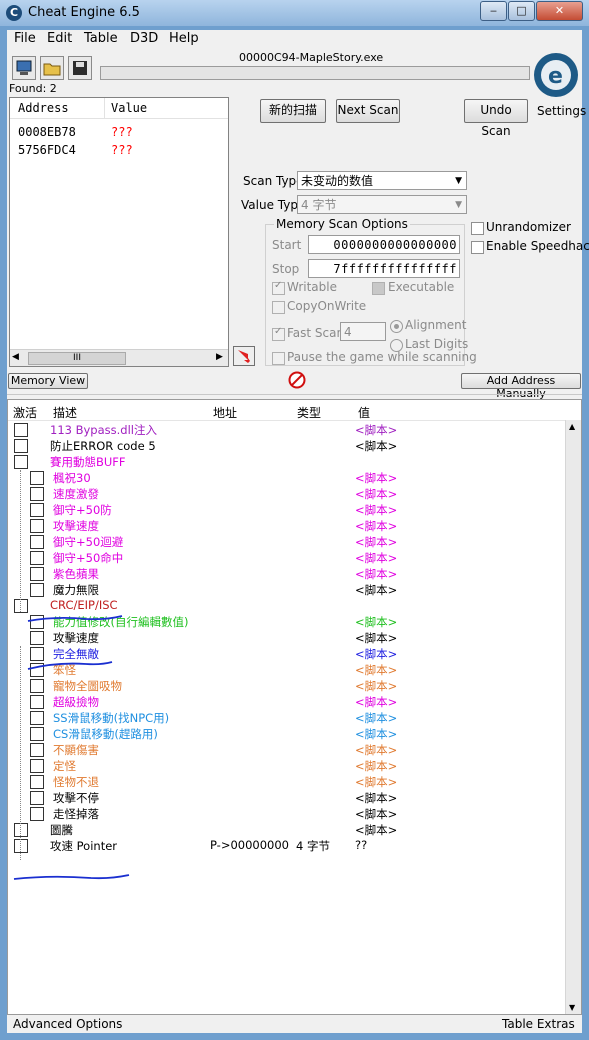 The image size is (589, 1040). Describe the element at coordinates (43, 108) in the screenshot. I see `column-address: Address` at that location.